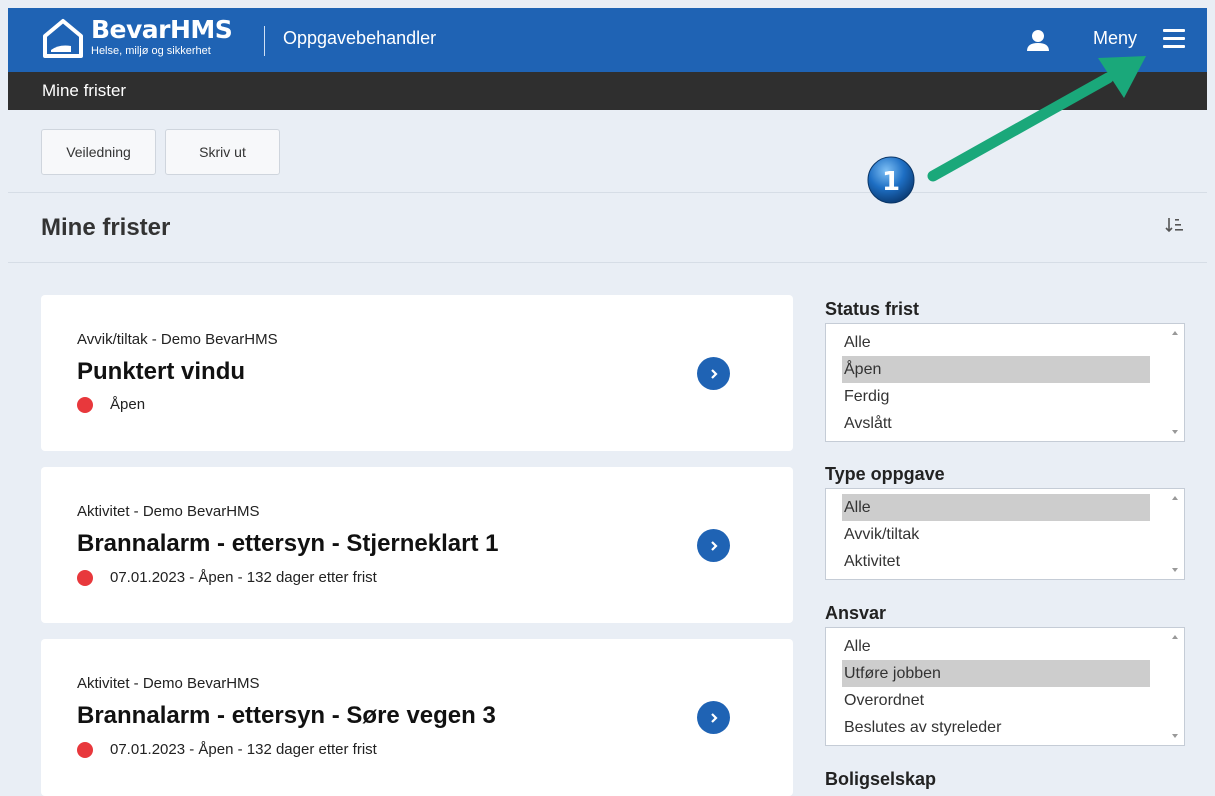 Image resolution: width=1215 pixels, height=796 pixels. Describe the element at coordinates (1175, 225) in the screenshot. I see `sort-icon` at that location.